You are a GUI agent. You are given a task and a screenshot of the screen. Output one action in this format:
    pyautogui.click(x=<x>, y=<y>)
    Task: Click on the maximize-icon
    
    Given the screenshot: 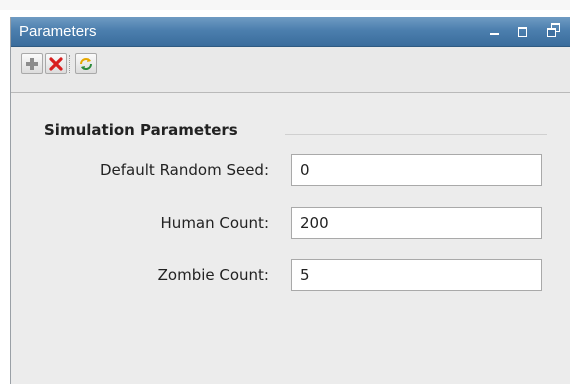 What is the action you would take?
    pyautogui.click(x=523, y=30)
    